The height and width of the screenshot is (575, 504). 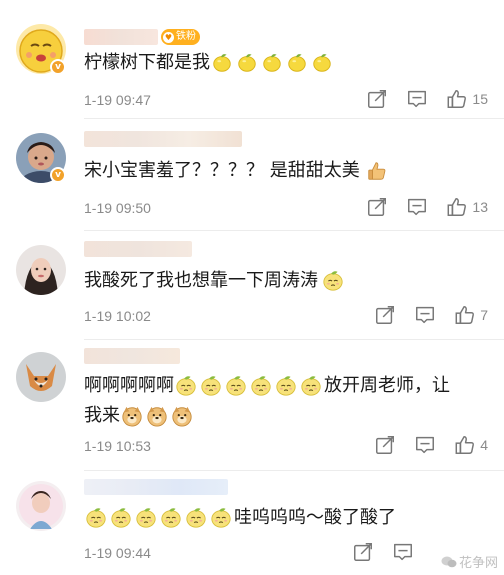 I want to click on comment-actions: 13, so click(x=418, y=207).